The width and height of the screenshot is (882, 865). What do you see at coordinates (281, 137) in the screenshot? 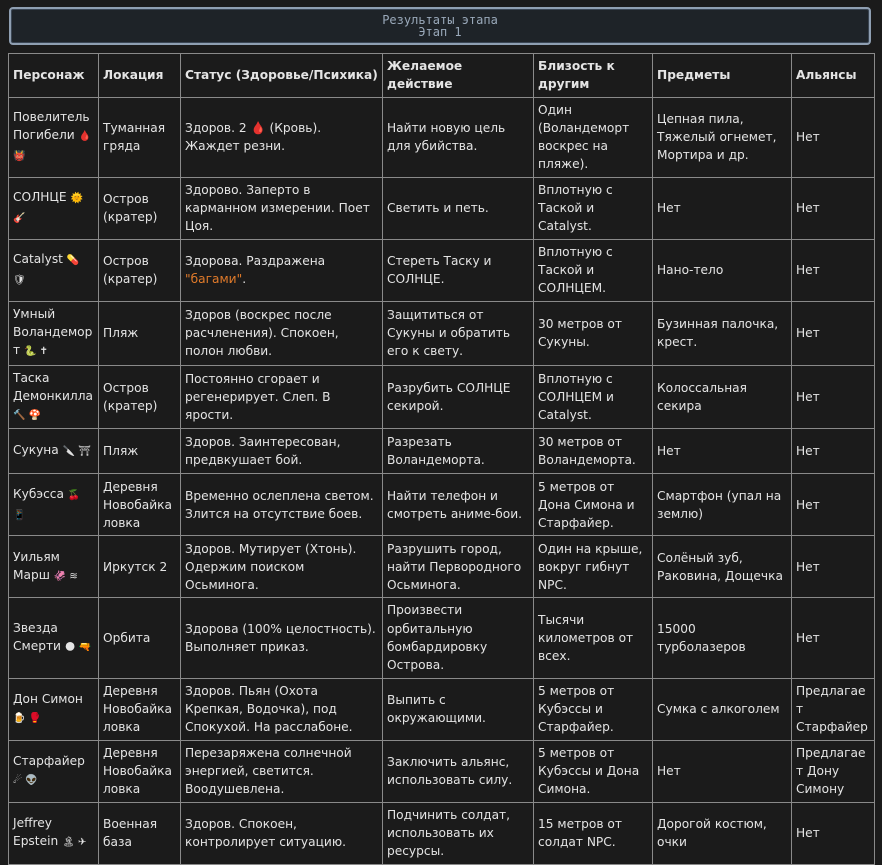
I see `status-cell: Здоров. 2 🩸 (Кровь). Жаждет резни.` at bounding box center [281, 137].